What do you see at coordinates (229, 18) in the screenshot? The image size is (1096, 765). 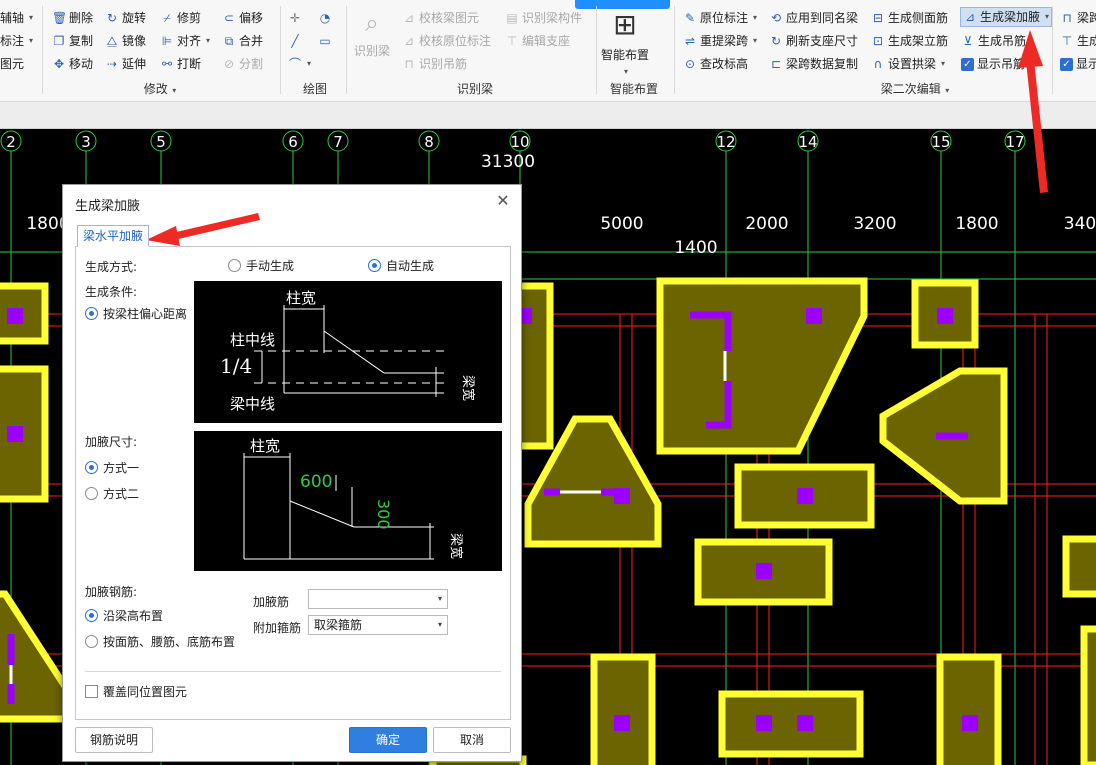 I see `offset-icon: ⊂` at bounding box center [229, 18].